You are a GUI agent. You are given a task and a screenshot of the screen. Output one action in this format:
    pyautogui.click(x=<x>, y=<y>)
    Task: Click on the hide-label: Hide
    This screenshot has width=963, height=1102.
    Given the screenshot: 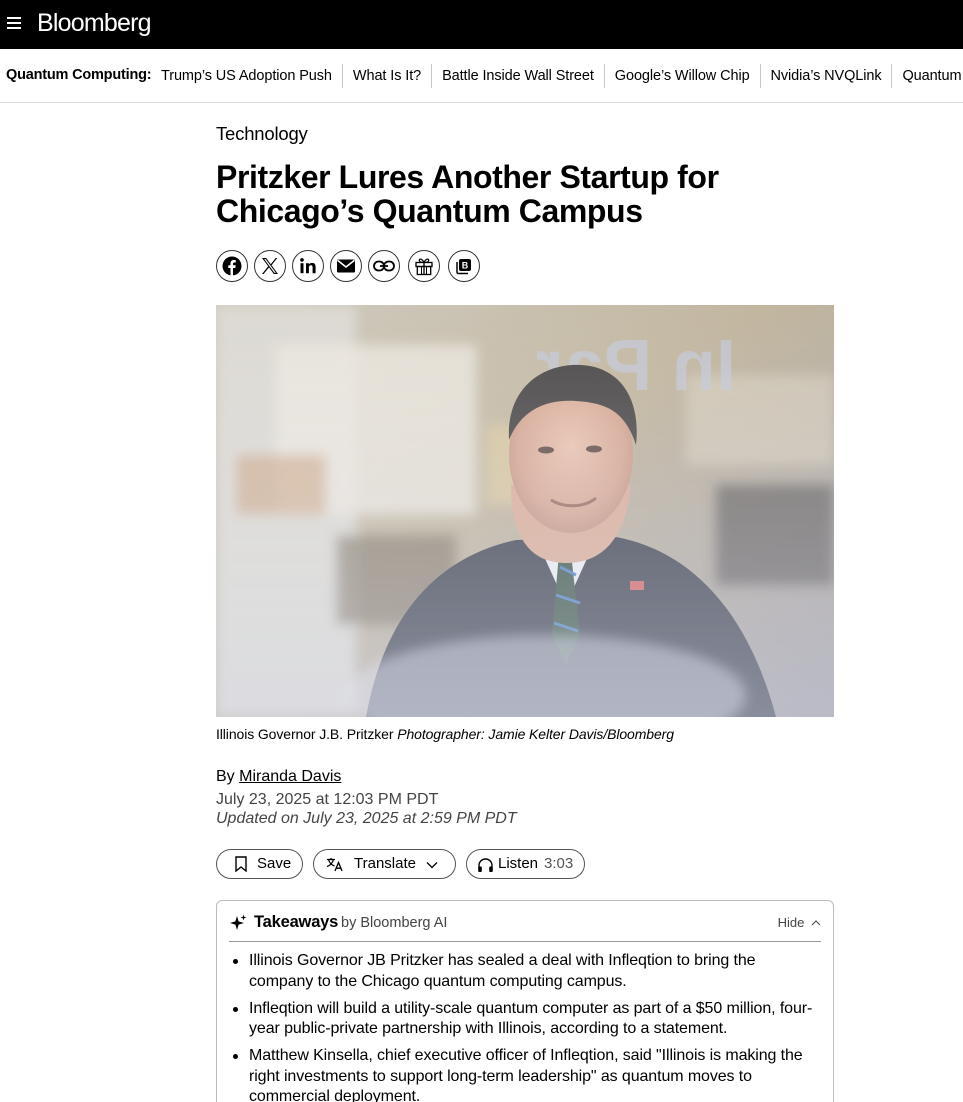 What is the action you would take?
    pyautogui.click(x=791, y=922)
    